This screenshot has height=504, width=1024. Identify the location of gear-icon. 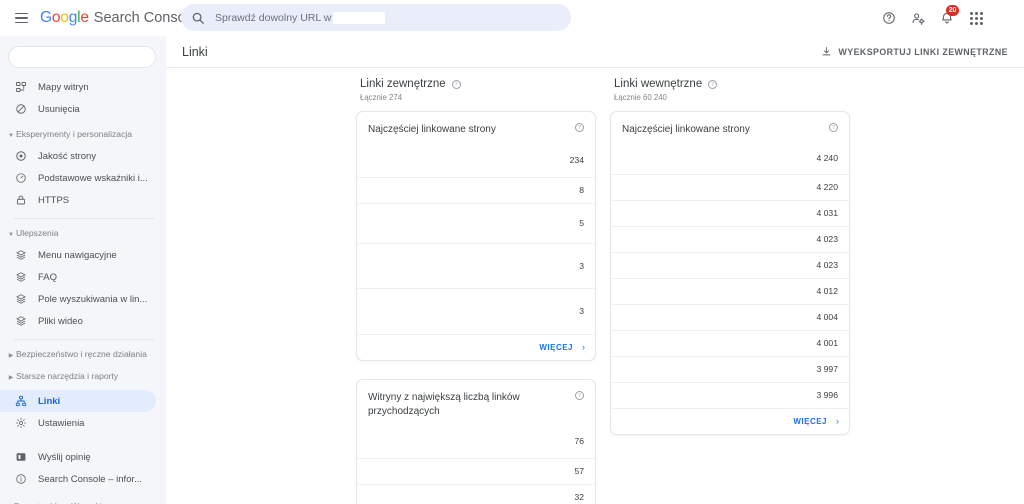
(20, 423).